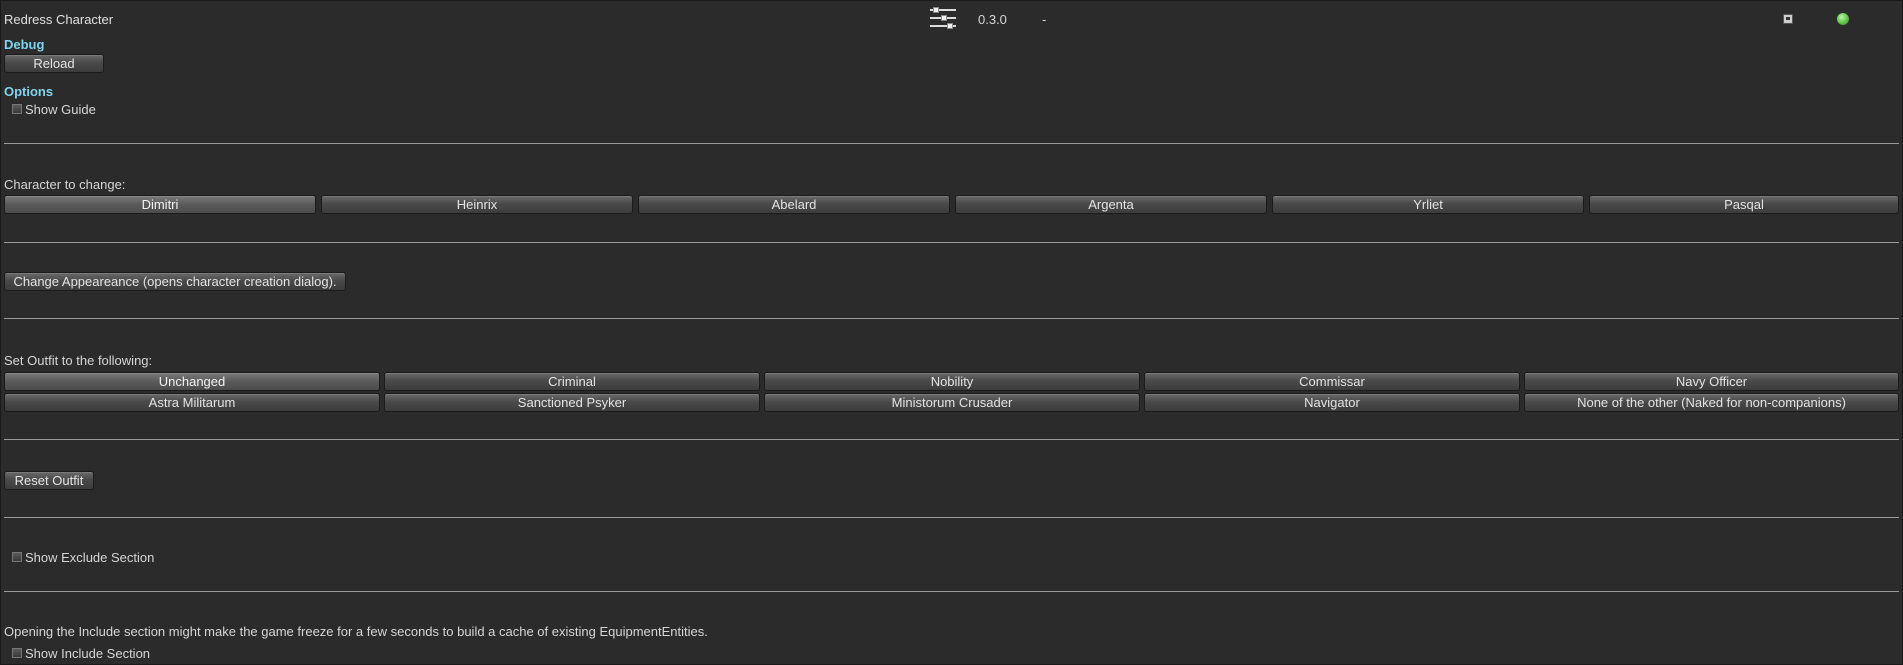 This screenshot has height=665, width=1903. Describe the element at coordinates (29, 91) in the screenshot. I see `options-heading: Options` at that location.